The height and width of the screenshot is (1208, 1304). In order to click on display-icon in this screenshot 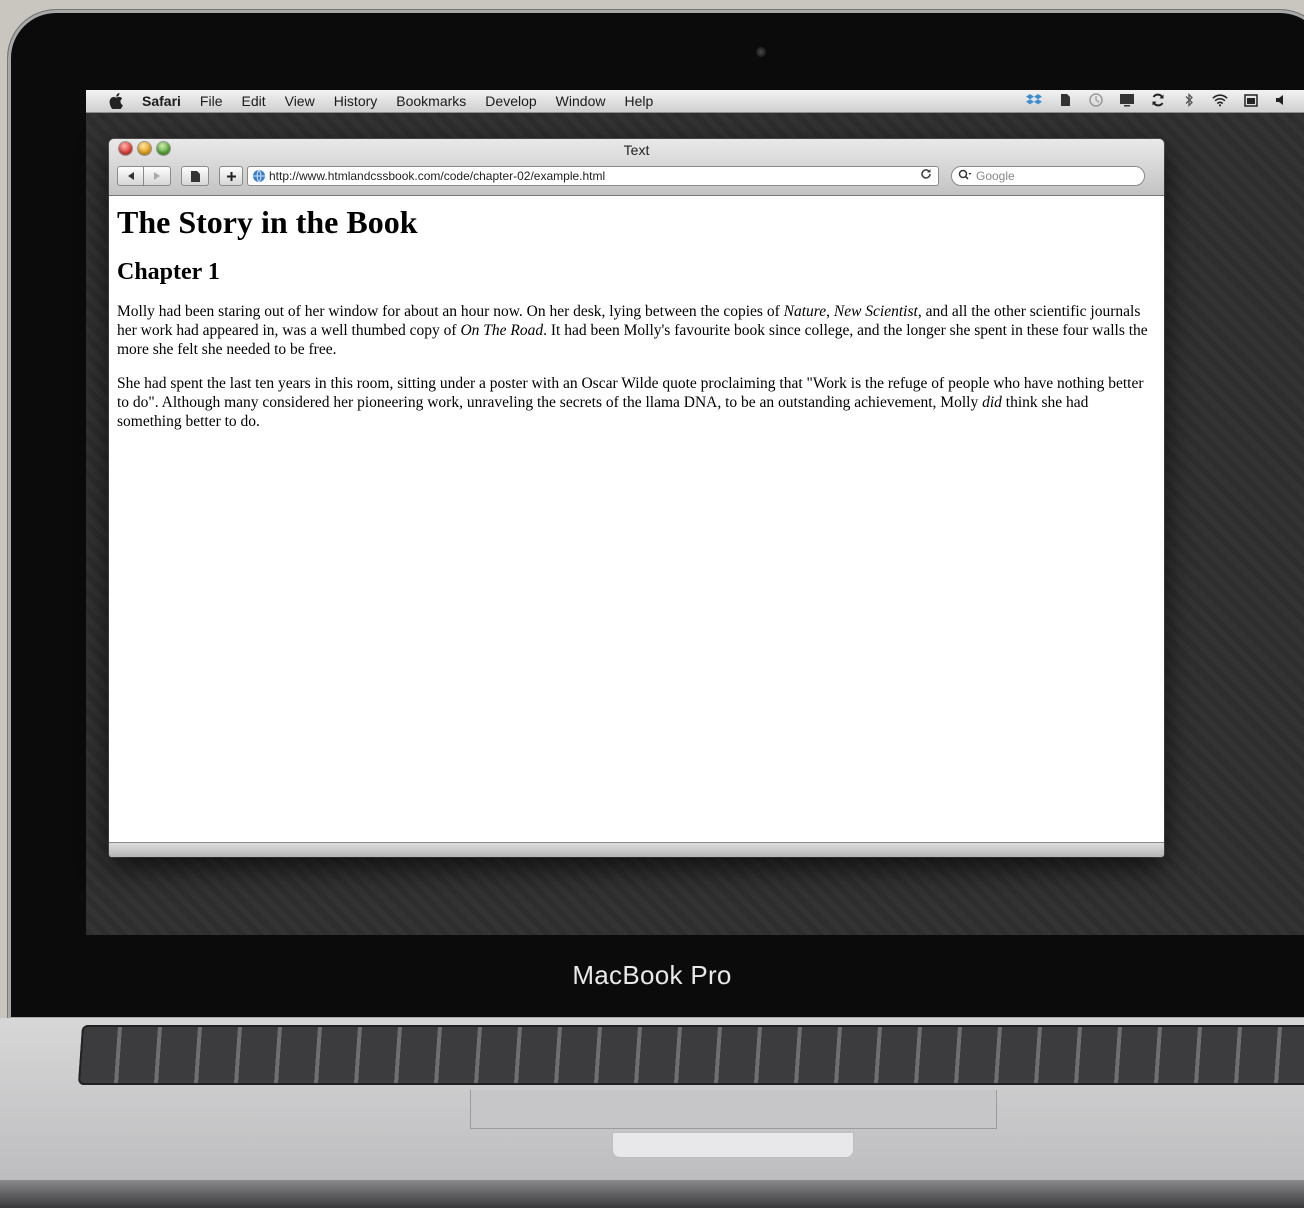, I will do `click(1127, 100)`.